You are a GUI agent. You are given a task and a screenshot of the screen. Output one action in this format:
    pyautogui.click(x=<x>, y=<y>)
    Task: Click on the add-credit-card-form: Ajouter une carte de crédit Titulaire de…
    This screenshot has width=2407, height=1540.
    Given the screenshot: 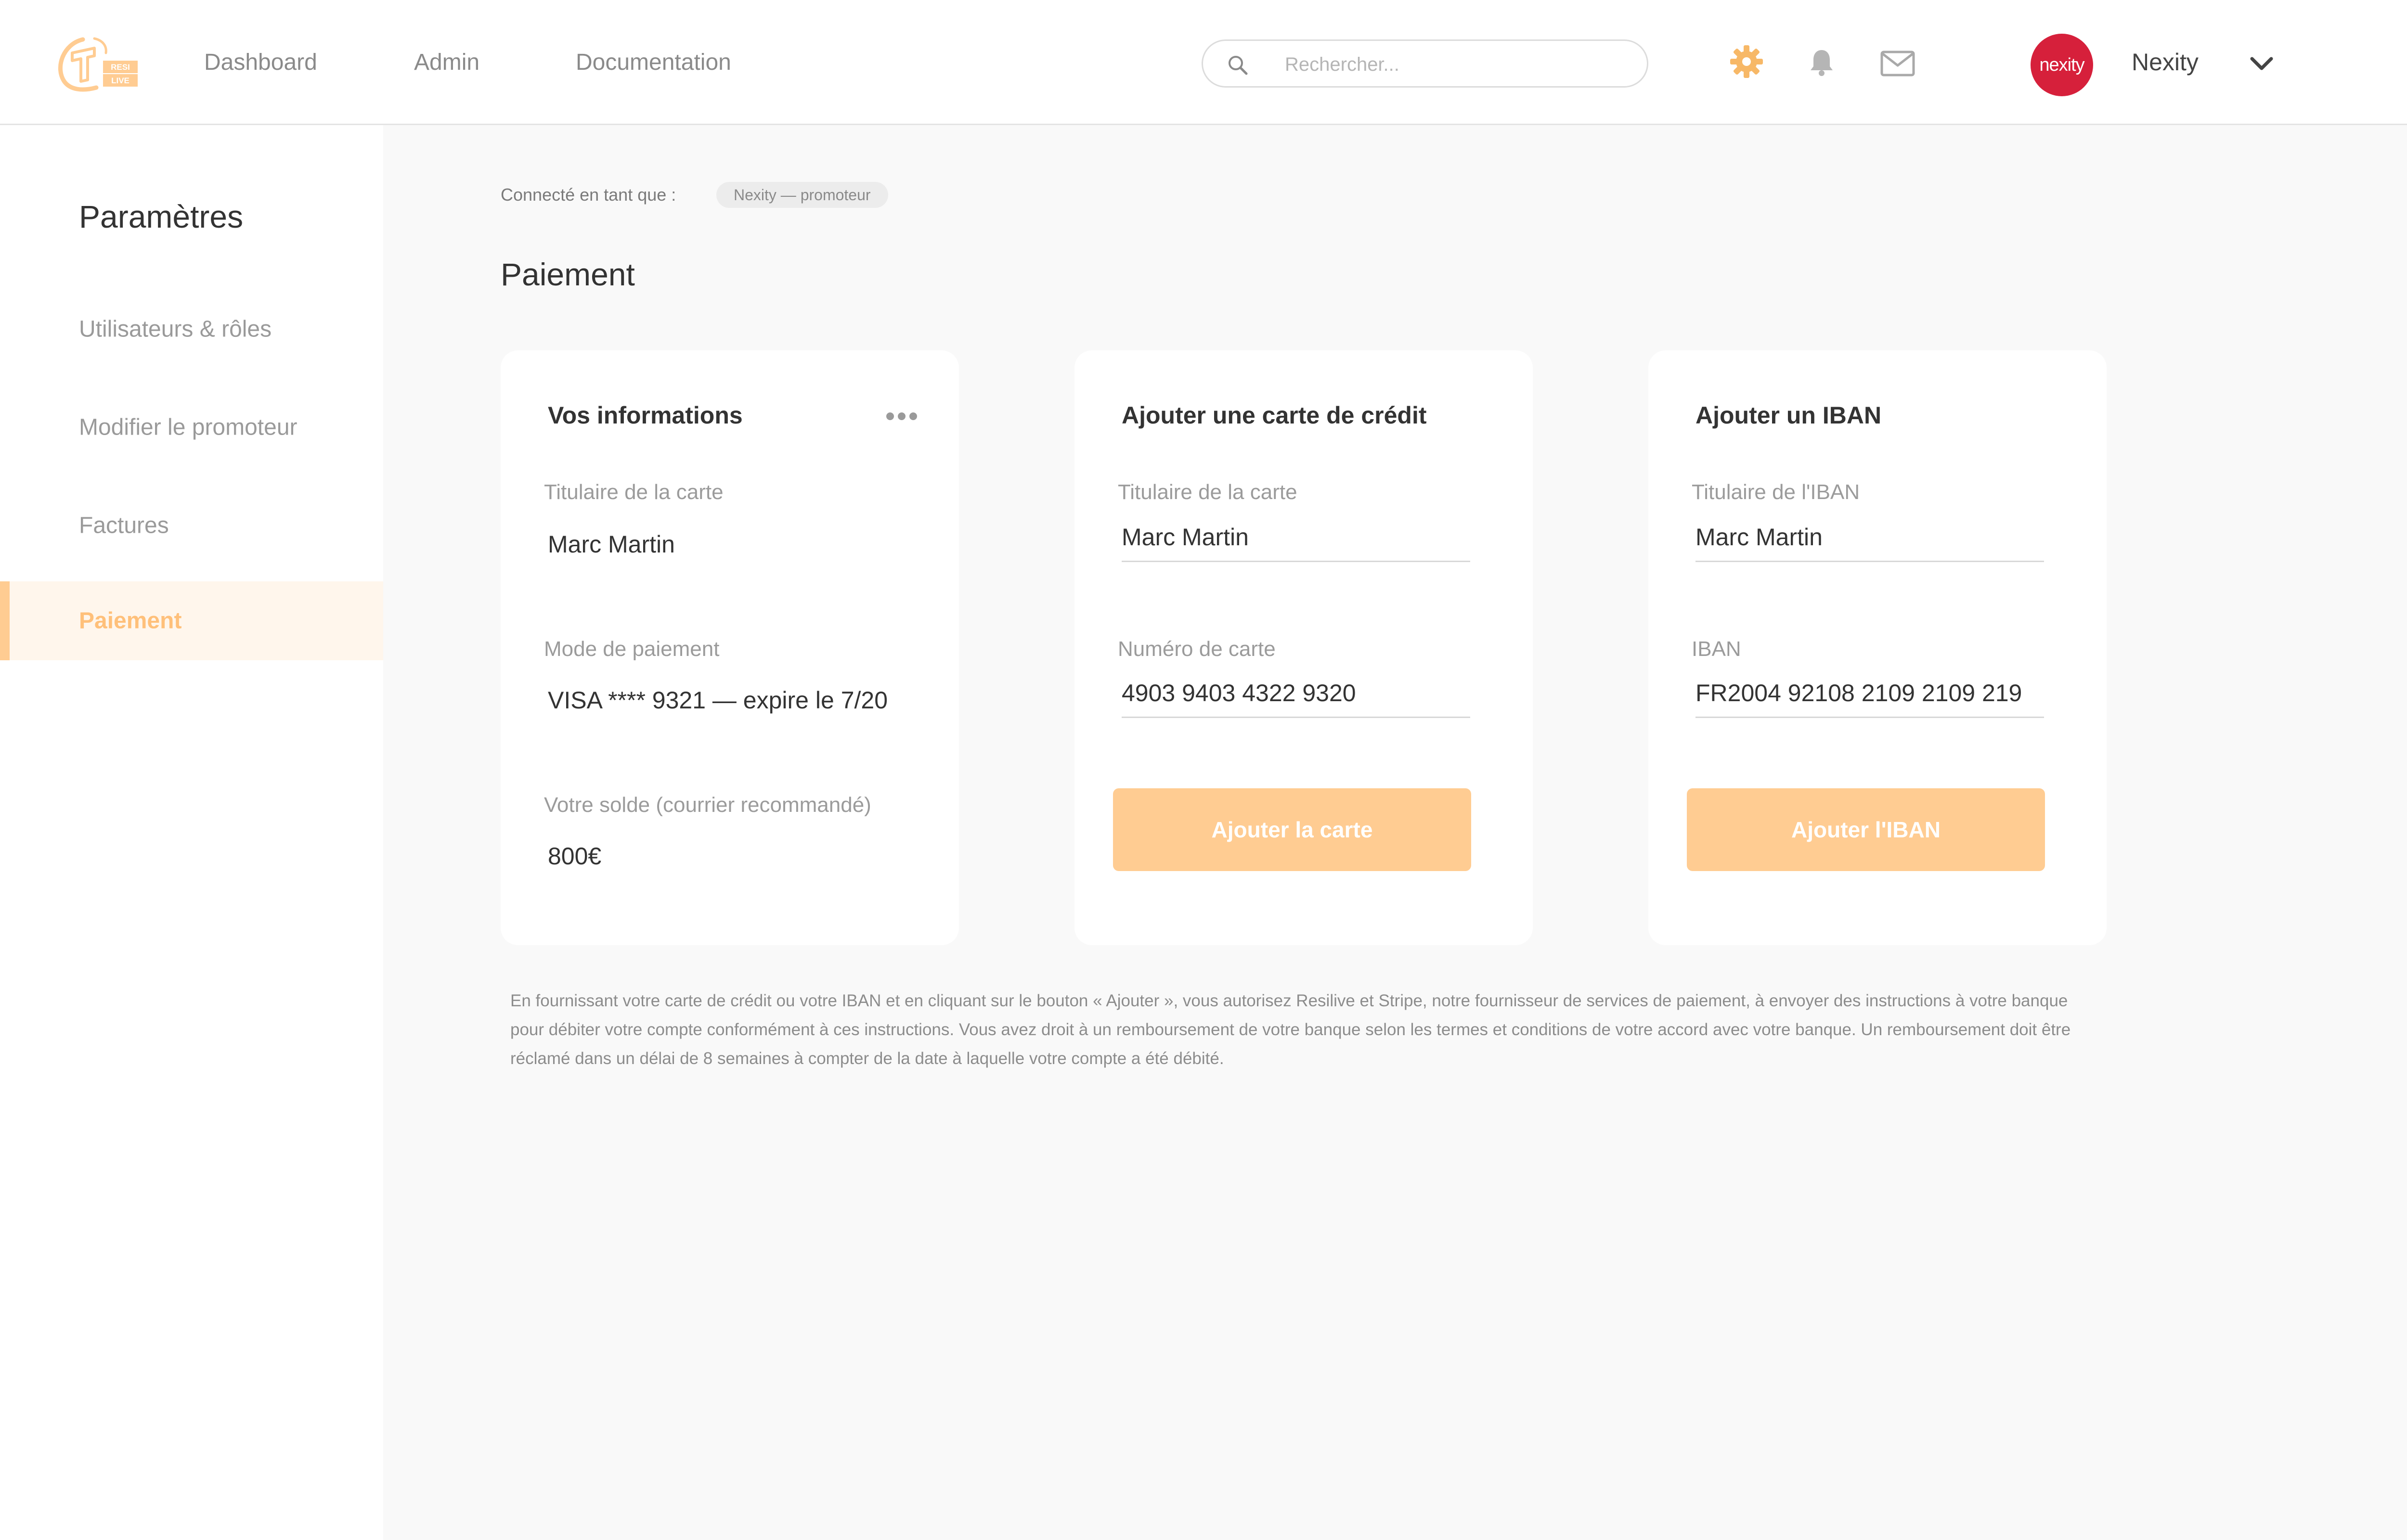 What is the action you would take?
    pyautogui.click(x=1303, y=647)
    